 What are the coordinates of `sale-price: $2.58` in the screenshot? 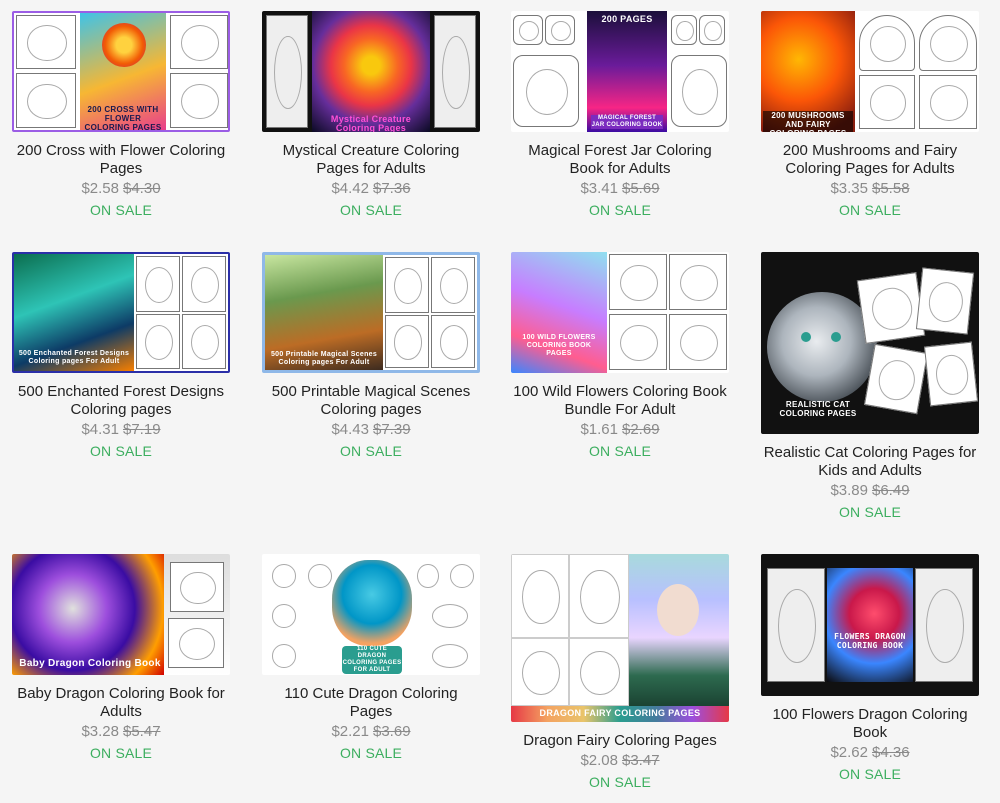 It's located at (100, 188).